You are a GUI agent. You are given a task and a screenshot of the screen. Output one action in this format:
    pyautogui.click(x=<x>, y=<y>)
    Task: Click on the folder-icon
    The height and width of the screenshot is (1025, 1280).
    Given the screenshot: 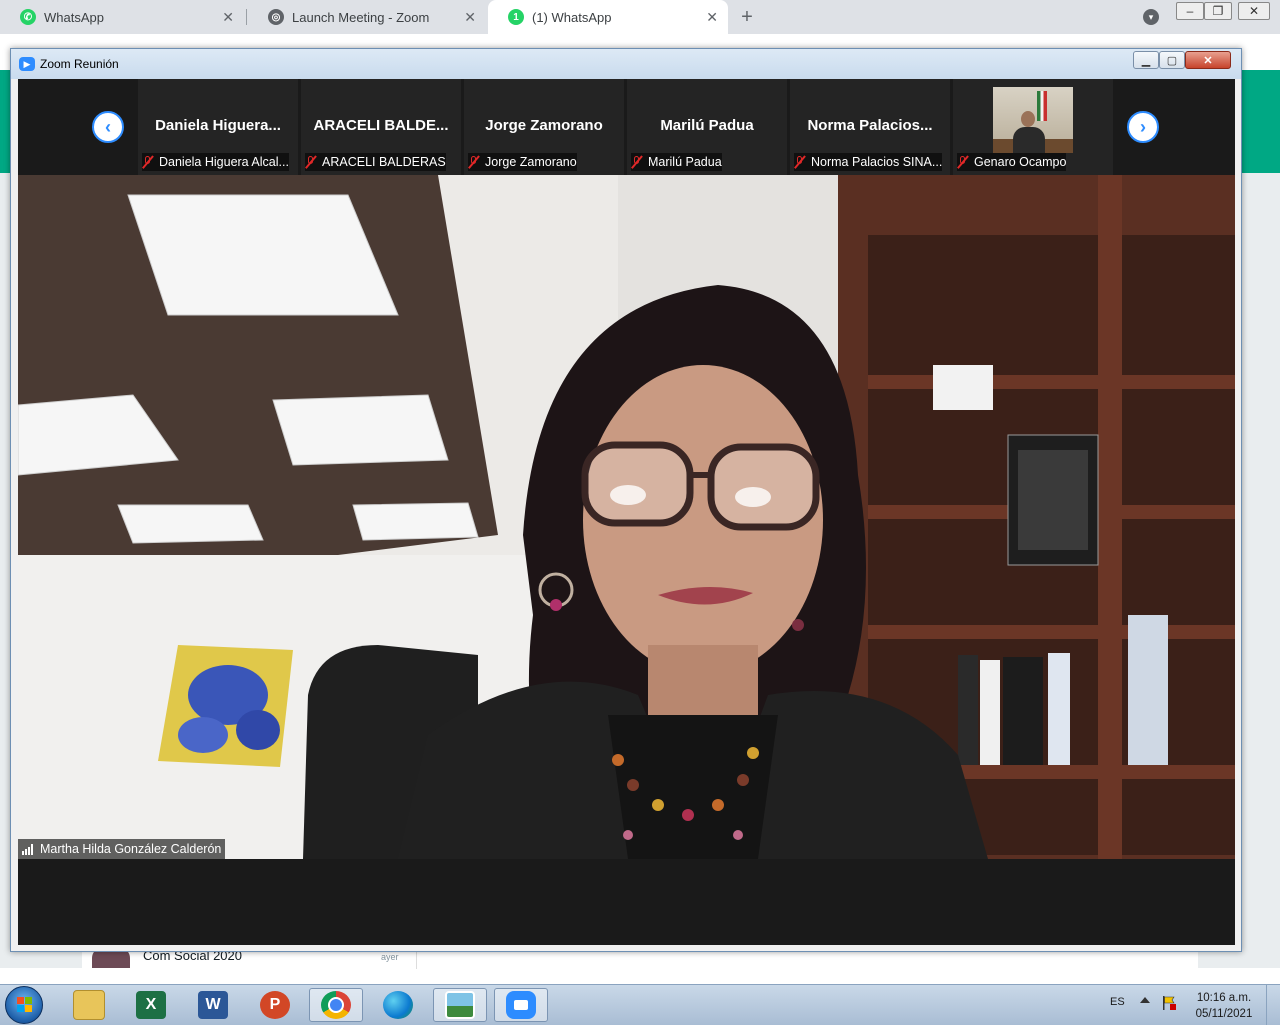 What is the action you would take?
    pyautogui.click(x=89, y=1005)
    